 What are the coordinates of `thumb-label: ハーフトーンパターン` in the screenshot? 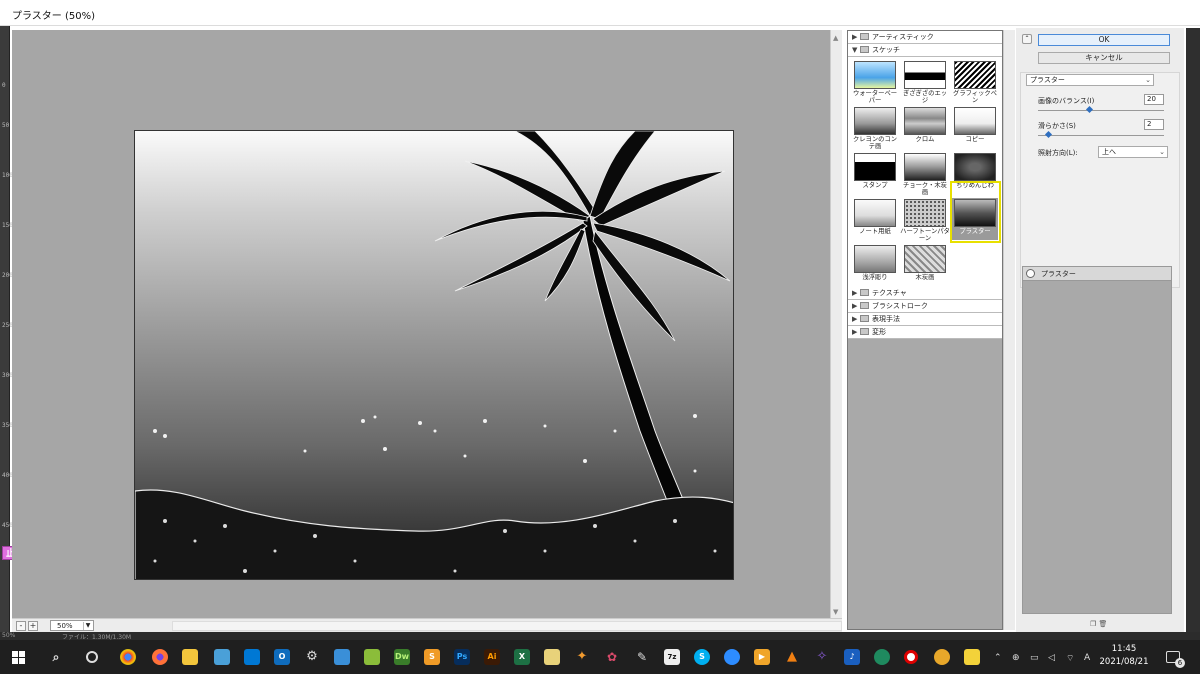 It's located at (925, 235).